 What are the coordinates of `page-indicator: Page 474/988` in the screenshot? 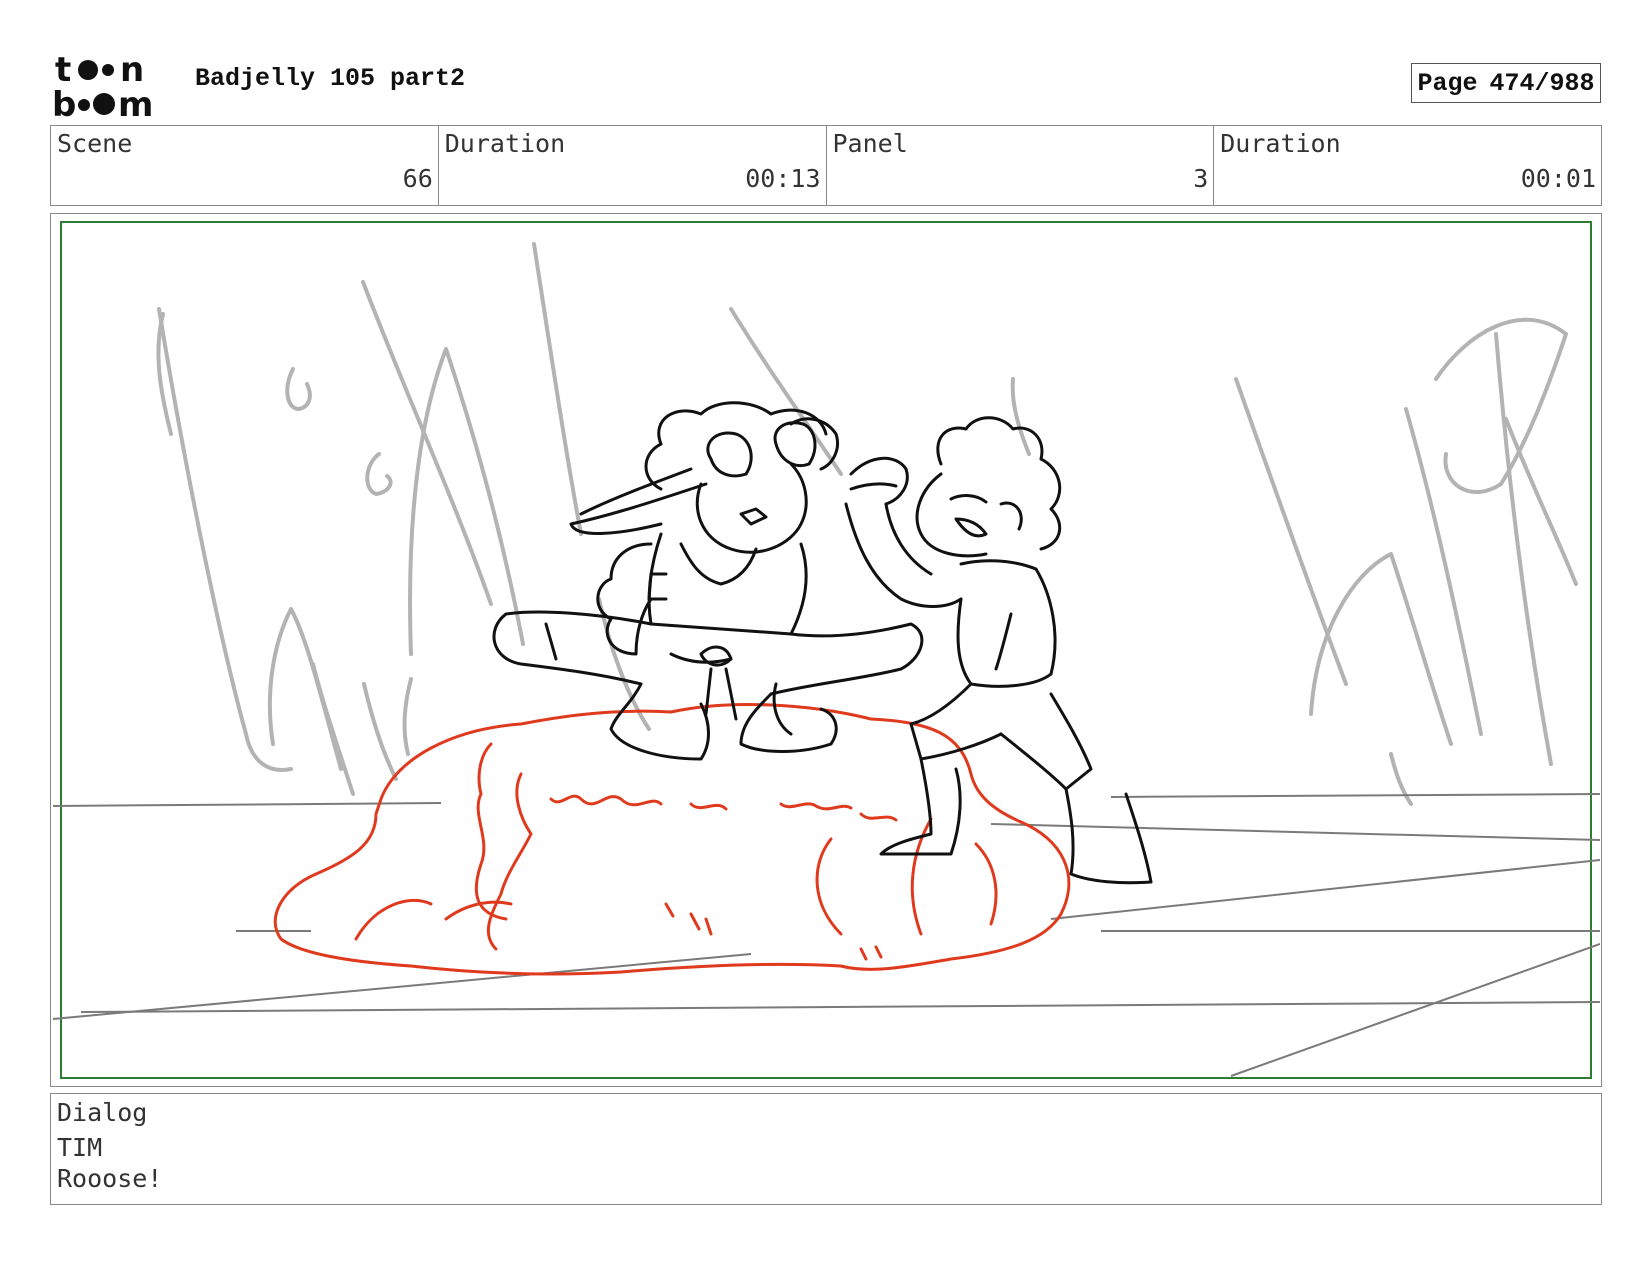 It's located at (1506, 83).